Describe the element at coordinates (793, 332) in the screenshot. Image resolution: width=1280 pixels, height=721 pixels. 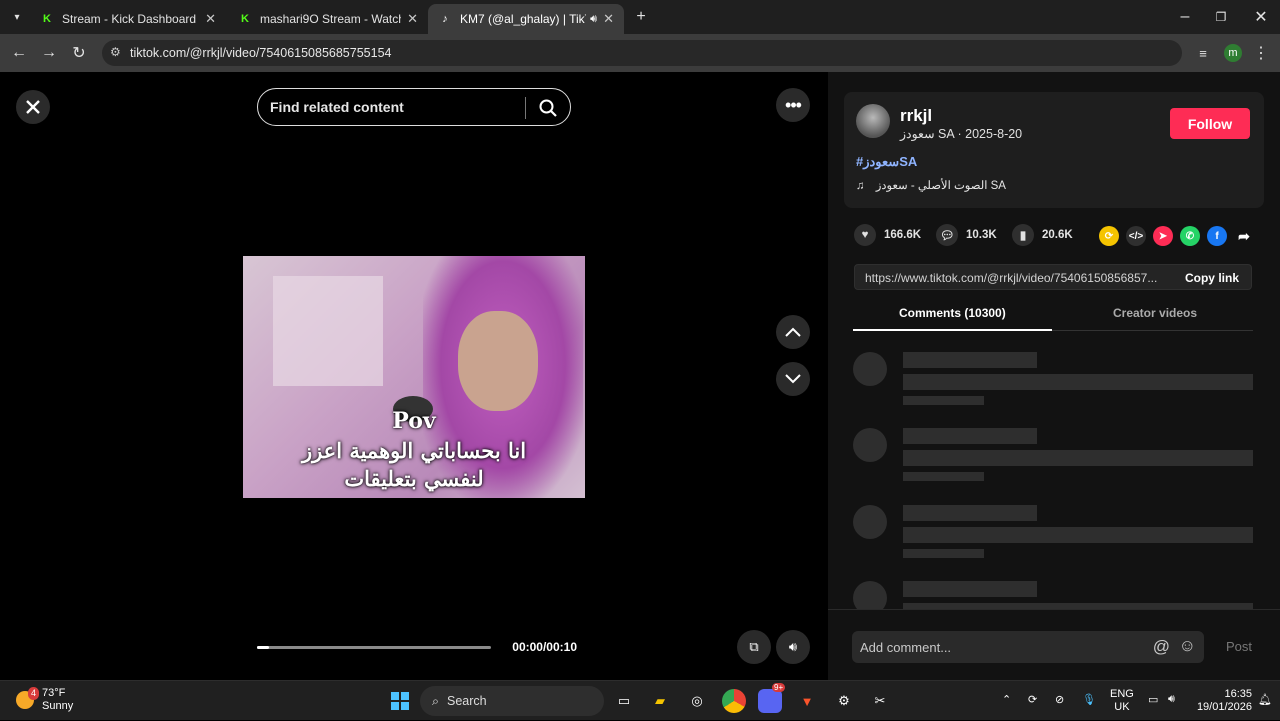
I see `previous-video-button` at that location.